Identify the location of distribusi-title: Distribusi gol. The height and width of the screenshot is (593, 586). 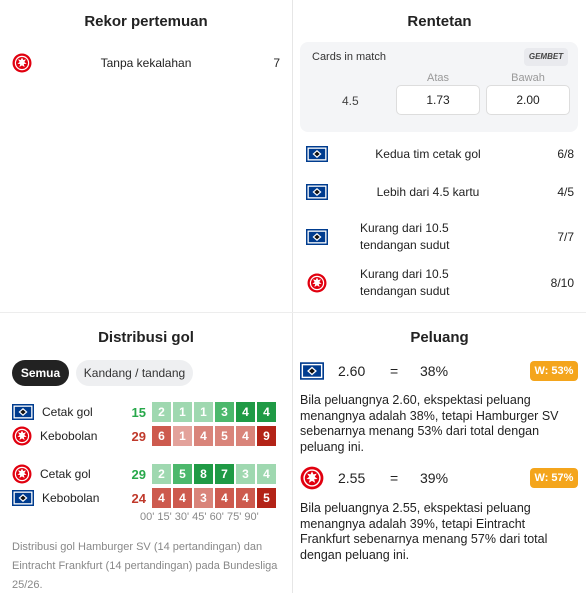
(146, 337).